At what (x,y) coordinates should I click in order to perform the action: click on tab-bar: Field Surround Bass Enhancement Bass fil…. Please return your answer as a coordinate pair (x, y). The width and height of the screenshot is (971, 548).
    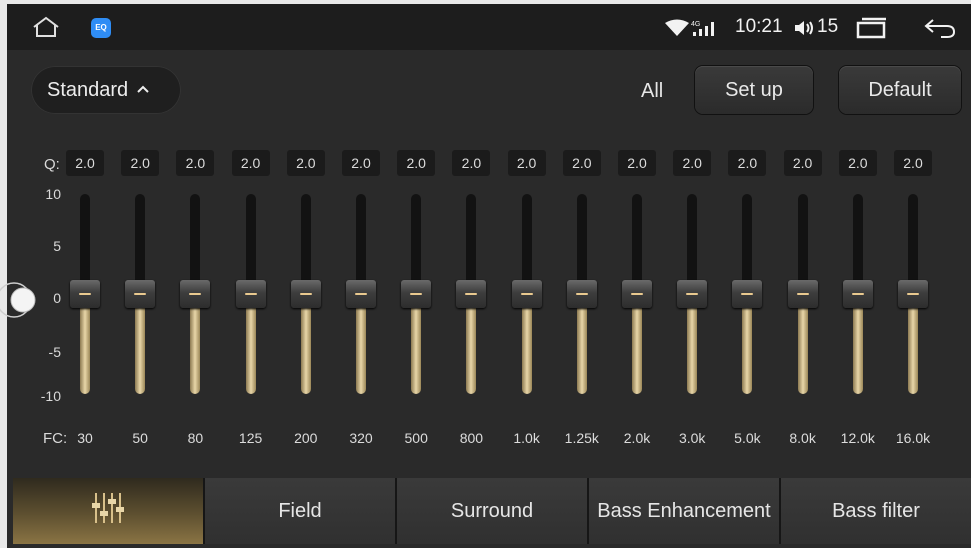
    Looking at the image, I should click on (492, 511).